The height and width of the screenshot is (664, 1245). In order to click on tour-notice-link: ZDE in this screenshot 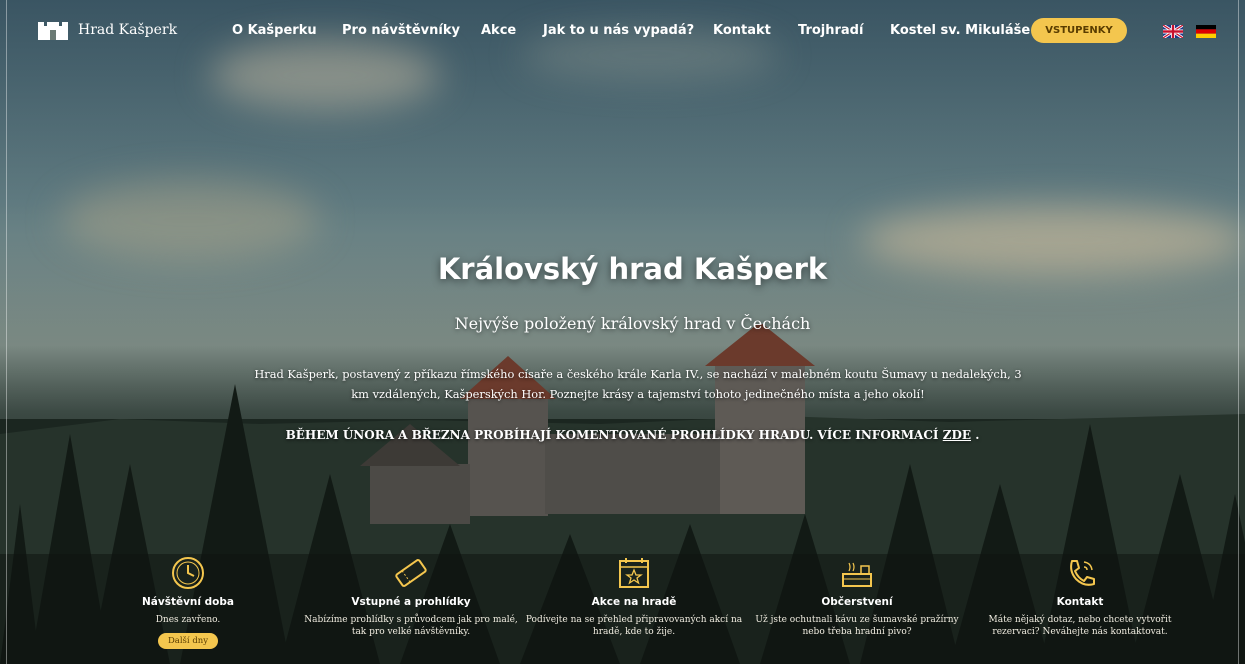, I will do `click(957, 435)`.